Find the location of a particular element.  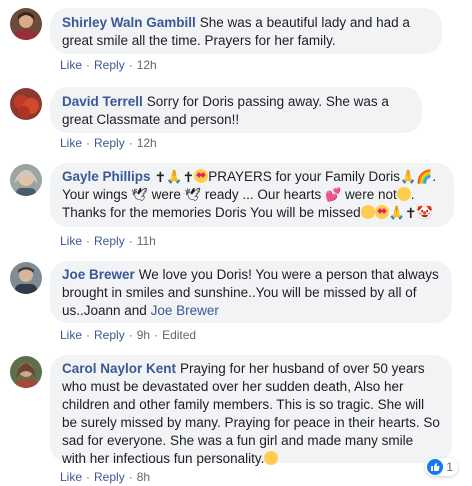

reaction-count: 1 is located at coordinates (449, 467).